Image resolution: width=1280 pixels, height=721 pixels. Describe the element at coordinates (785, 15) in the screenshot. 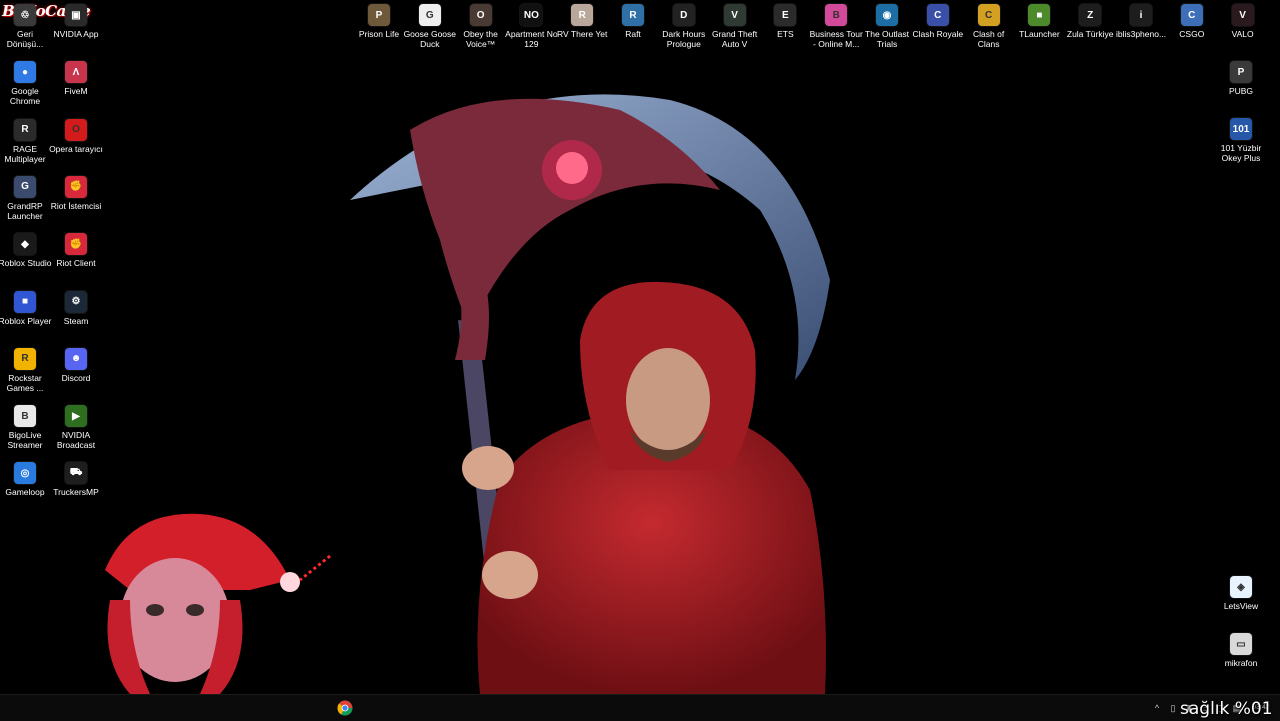

I see `ets-icon: E` at that location.